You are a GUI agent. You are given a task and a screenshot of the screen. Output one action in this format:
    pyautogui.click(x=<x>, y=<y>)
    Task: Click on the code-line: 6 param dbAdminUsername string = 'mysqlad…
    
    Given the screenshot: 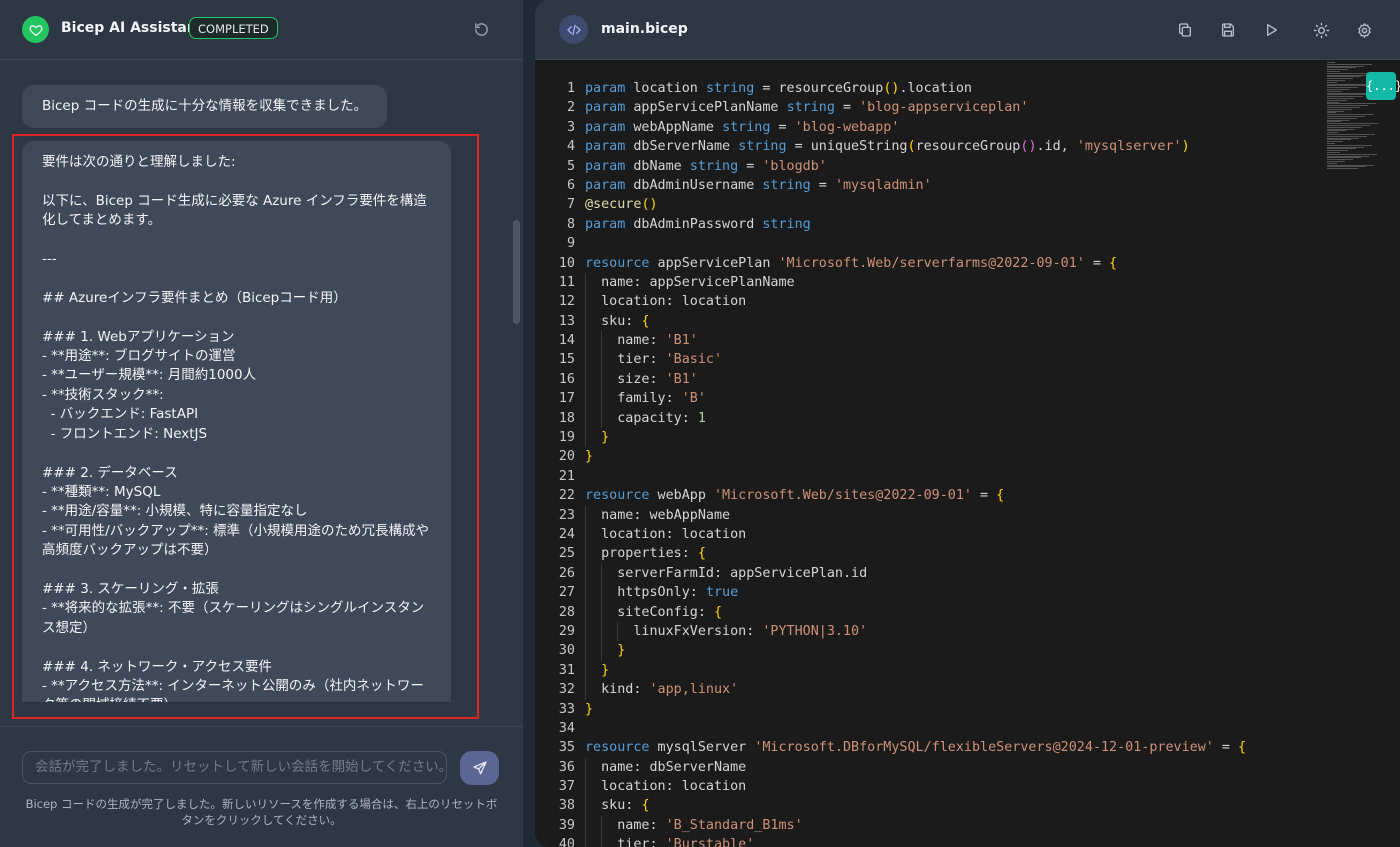 What is the action you would take?
    pyautogui.click(x=930, y=185)
    